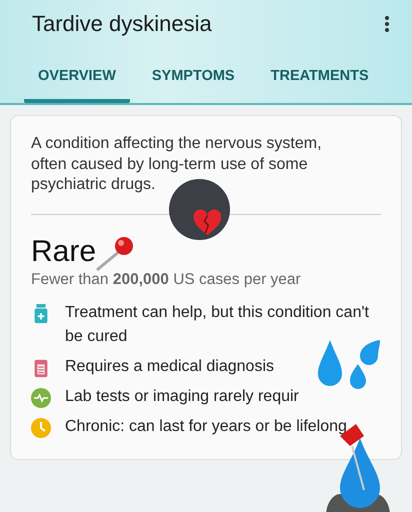 The image size is (412, 512). What do you see at coordinates (41, 428) in the screenshot?
I see `clock-icon` at bounding box center [41, 428].